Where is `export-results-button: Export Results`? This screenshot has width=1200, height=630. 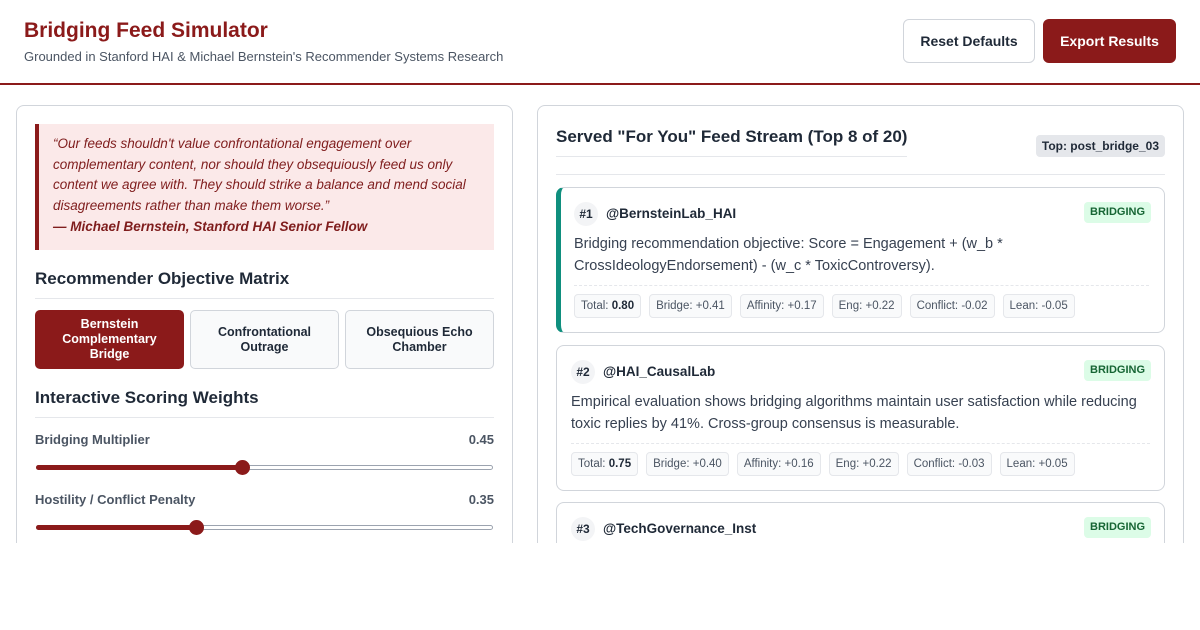
export-results-button: Export Results is located at coordinates (1109, 41).